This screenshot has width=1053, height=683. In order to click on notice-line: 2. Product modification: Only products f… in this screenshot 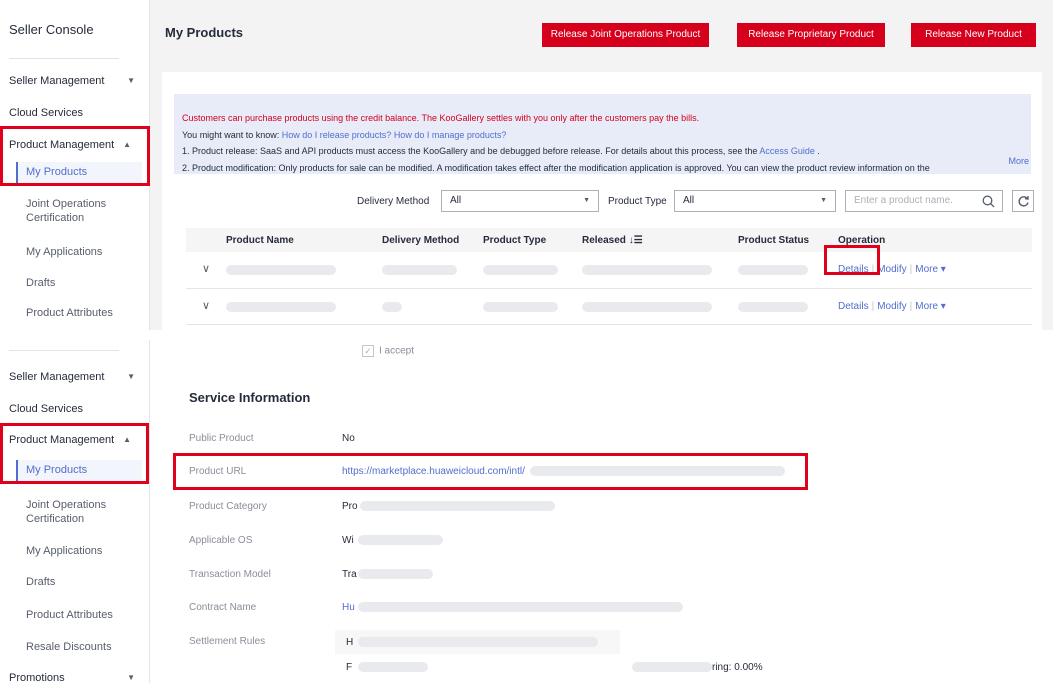, I will do `click(556, 167)`.